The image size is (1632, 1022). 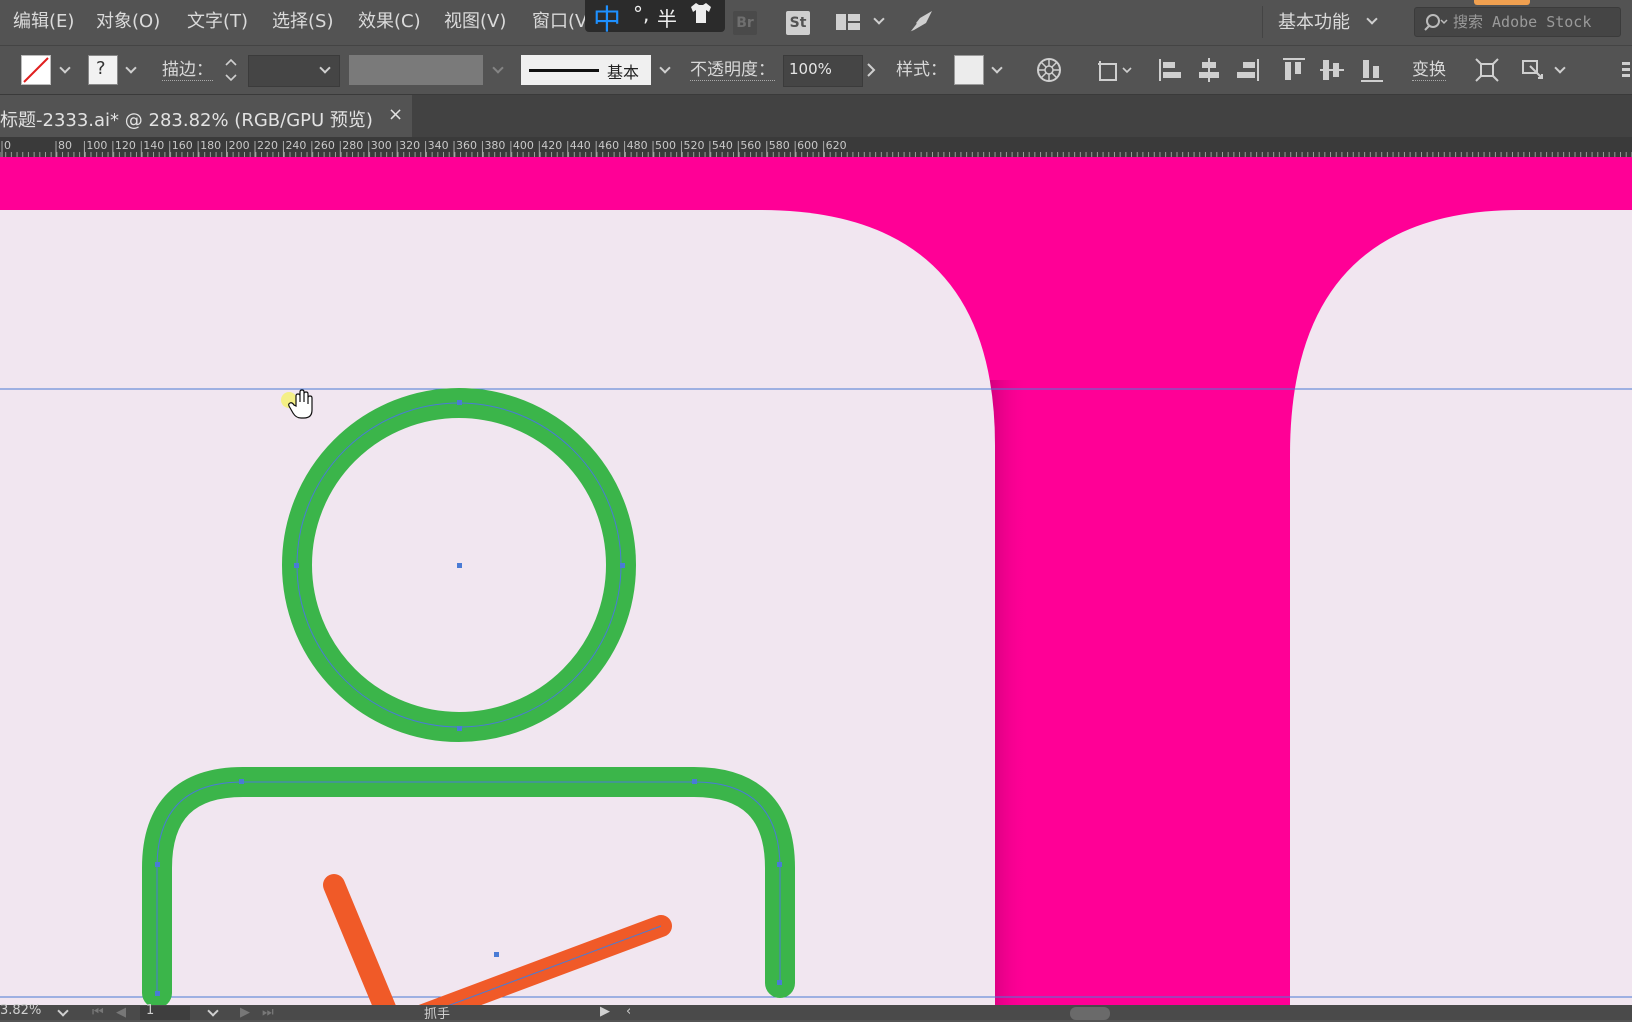 What do you see at coordinates (1248, 72) in the screenshot?
I see `align-right-icon` at bounding box center [1248, 72].